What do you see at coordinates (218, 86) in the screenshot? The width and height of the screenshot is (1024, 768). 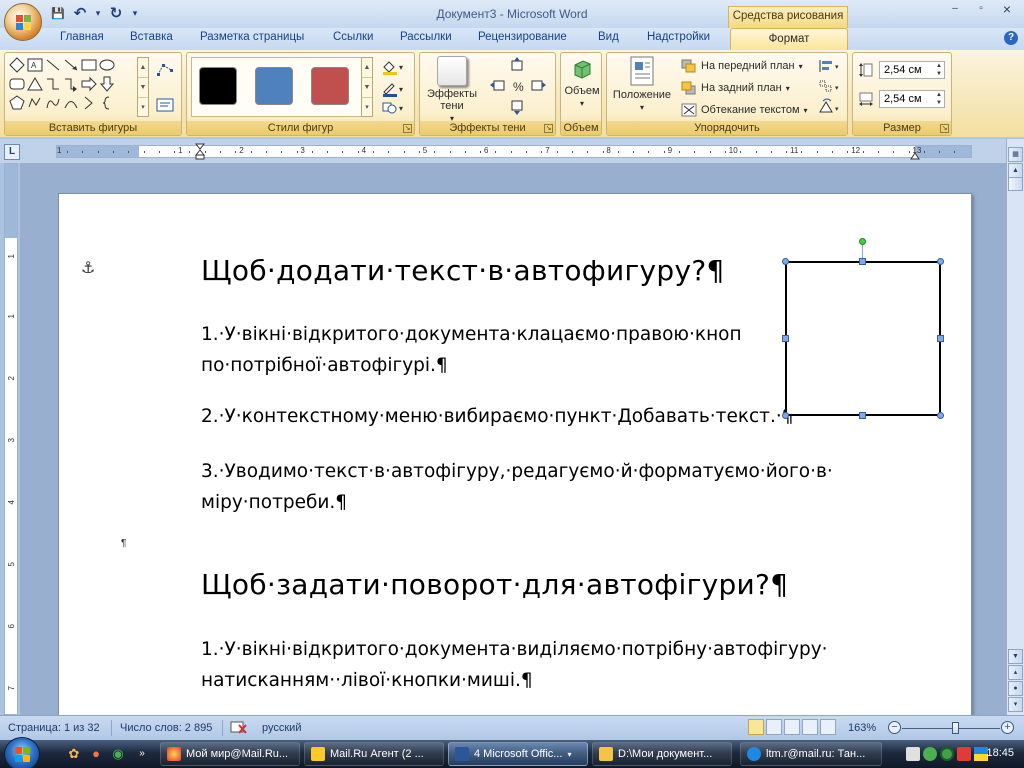 I see `style-swatch-black` at bounding box center [218, 86].